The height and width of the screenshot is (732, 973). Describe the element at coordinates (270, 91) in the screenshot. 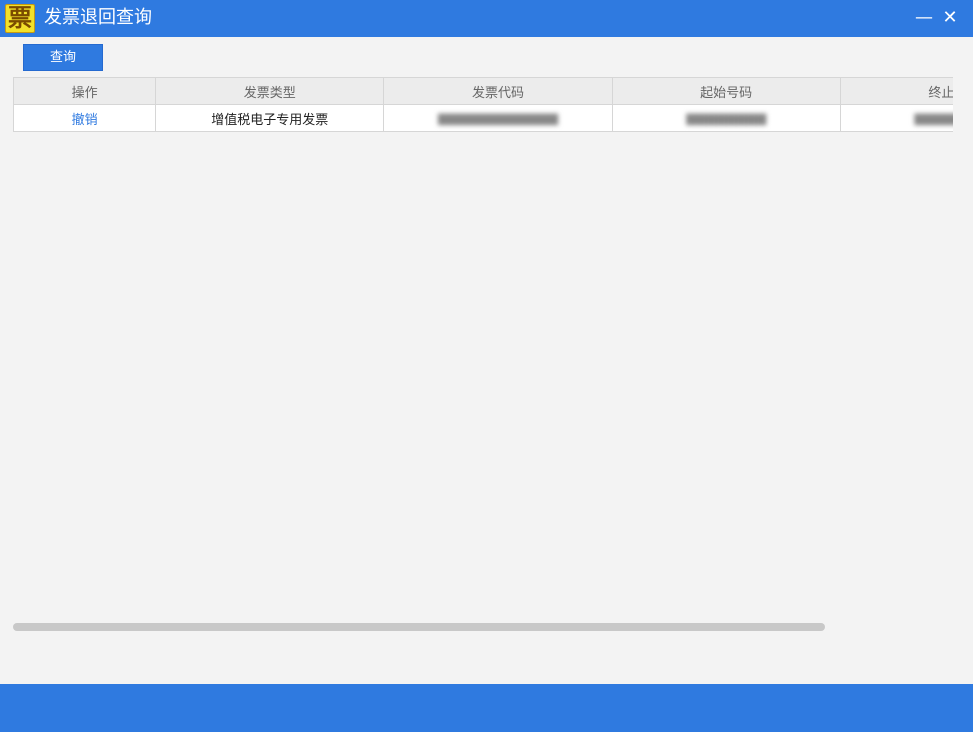

I see `column-header-invoice-type: 发票类型` at that location.